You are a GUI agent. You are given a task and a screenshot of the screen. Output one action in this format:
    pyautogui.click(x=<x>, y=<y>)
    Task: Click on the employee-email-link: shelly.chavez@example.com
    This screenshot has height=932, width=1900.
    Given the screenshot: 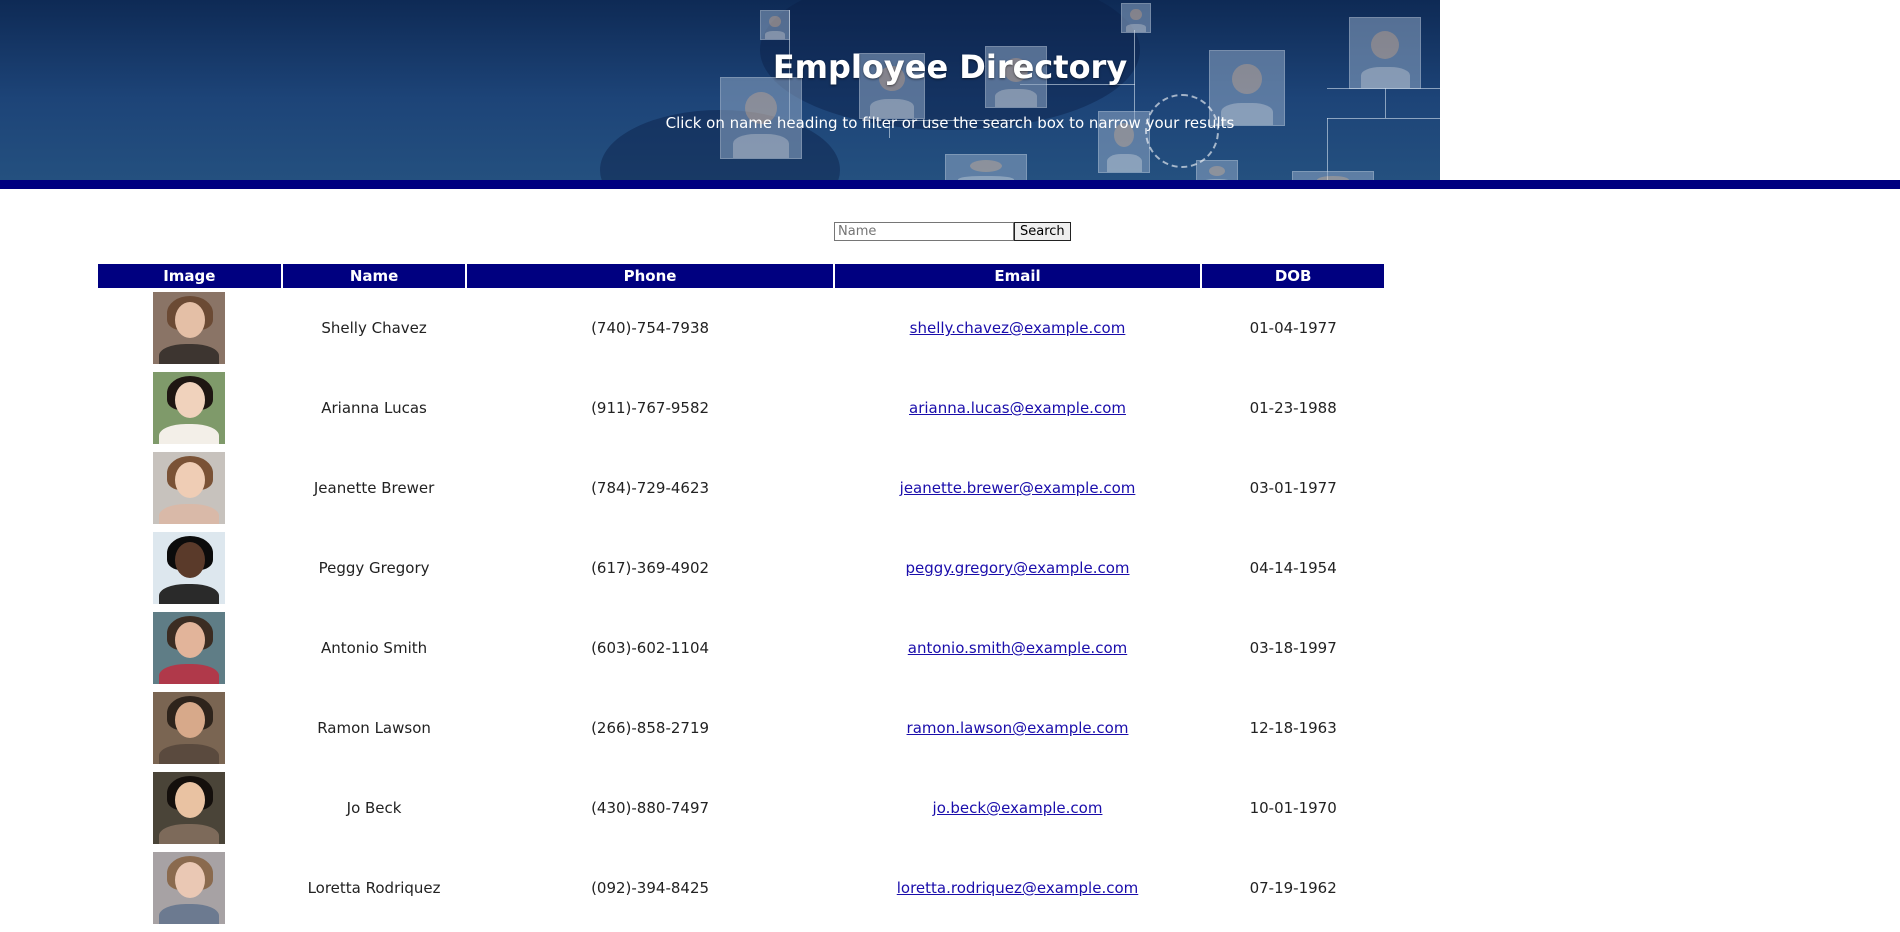 What is the action you would take?
    pyautogui.click(x=1018, y=328)
    